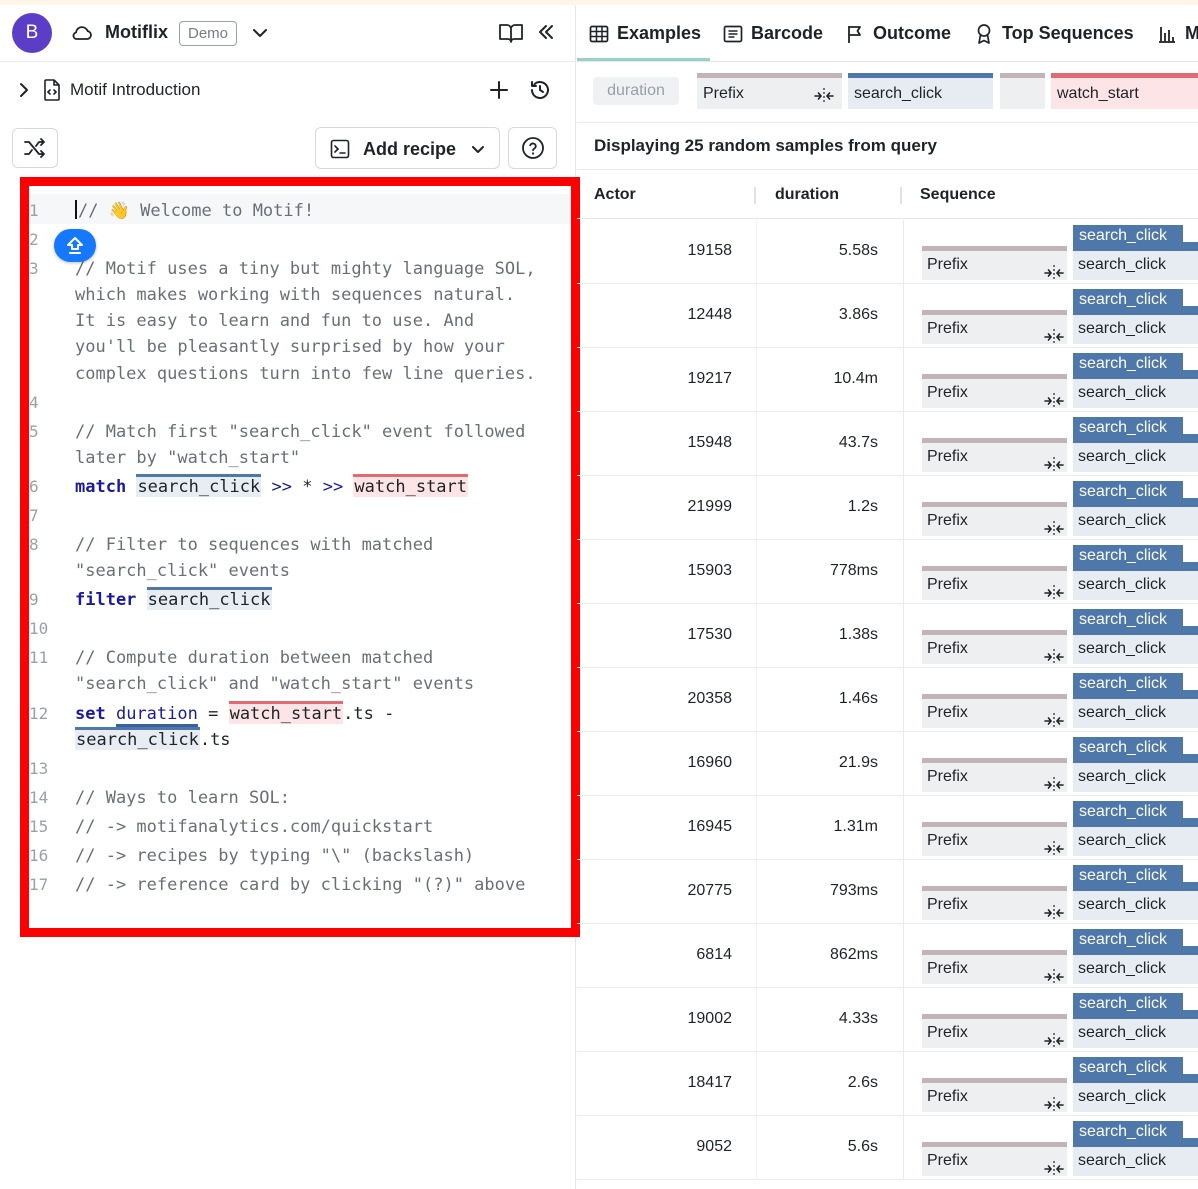  What do you see at coordinates (300, 658) in the screenshot?
I see `code-line: 11 // Compute duration between matched` at bounding box center [300, 658].